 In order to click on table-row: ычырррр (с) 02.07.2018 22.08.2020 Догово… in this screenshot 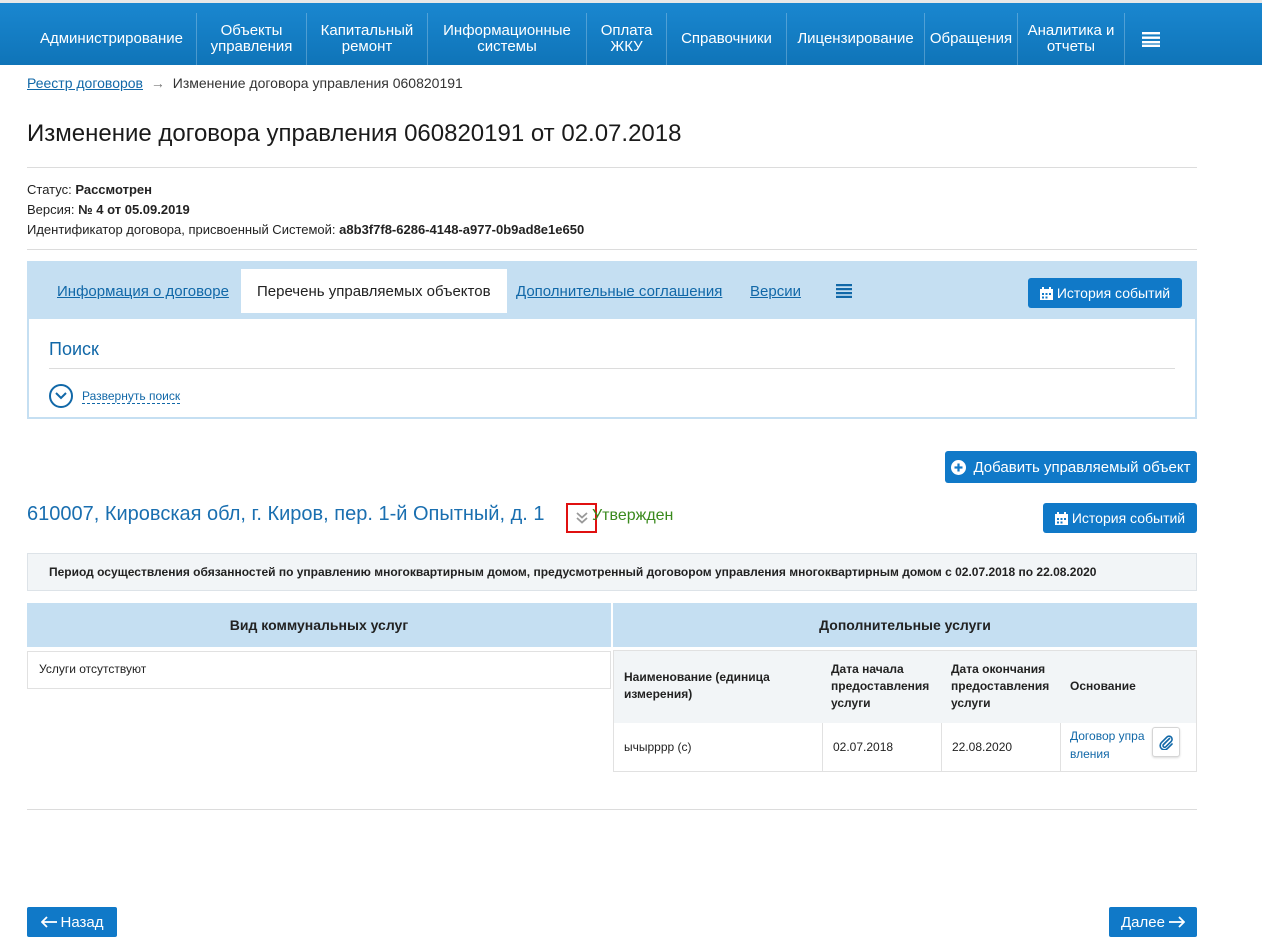, I will do `click(905, 747)`.